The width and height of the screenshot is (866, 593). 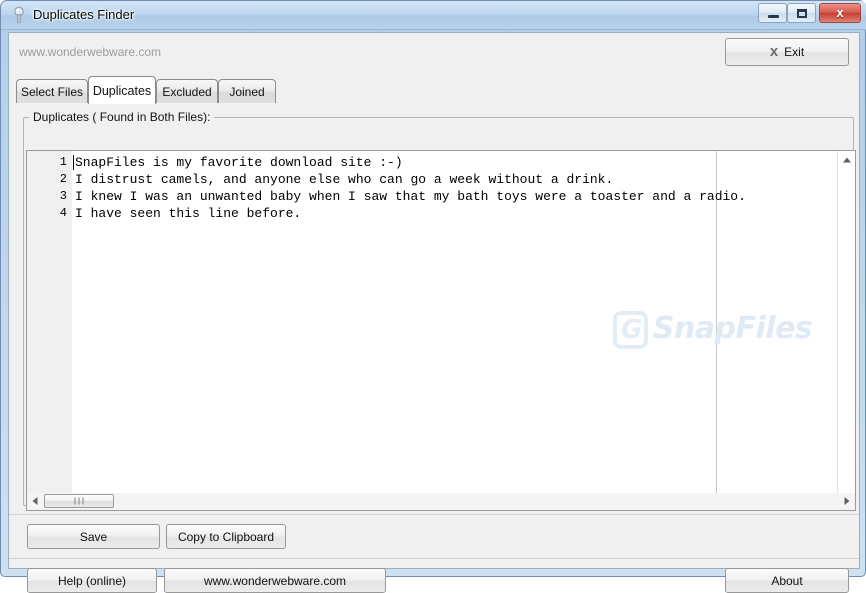 What do you see at coordinates (794, 52) in the screenshot?
I see `exit-button-label: Exit` at bounding box center [794, 52].